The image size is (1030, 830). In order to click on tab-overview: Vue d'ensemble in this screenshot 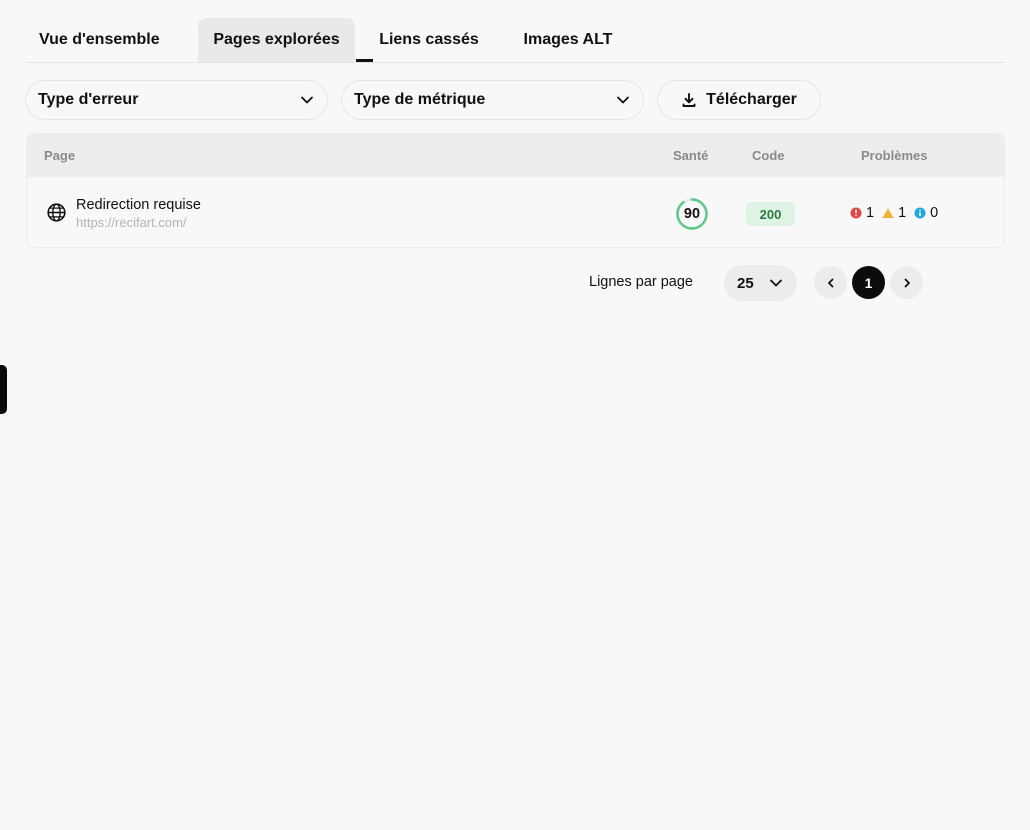, I will do `click(110, 40)`.